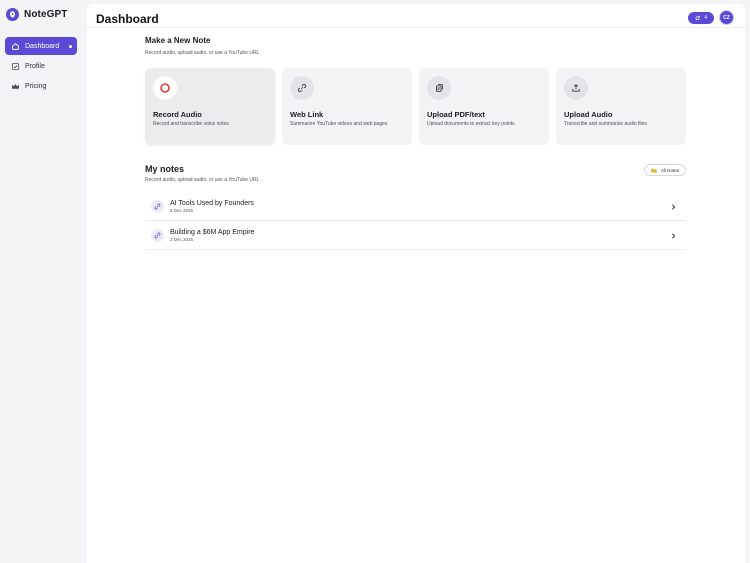 The width and height of the screenshot is (750, 563). I want to click on sidebar-item-pricing: Pricing, so click(41, 86).